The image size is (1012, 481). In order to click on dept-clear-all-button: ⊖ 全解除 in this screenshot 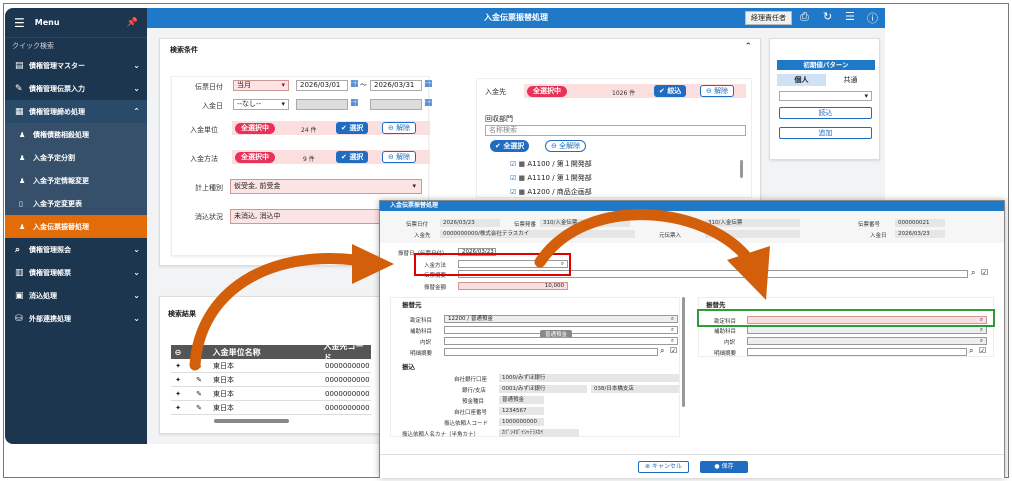, I will do `click(566, 146)`.